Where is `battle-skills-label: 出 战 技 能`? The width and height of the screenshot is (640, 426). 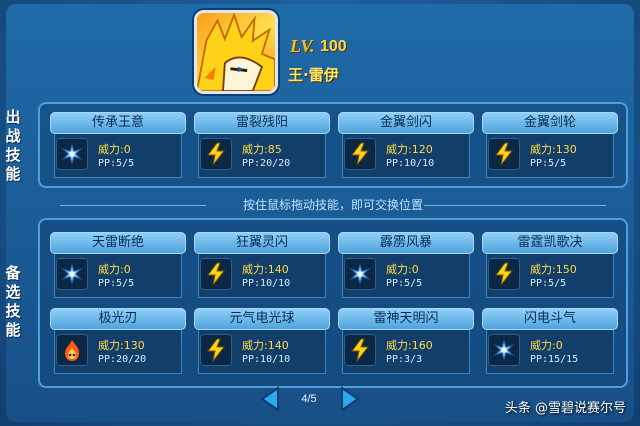
battle-skills-label: 出 战 技 能 is located at coordinates (13, 145).